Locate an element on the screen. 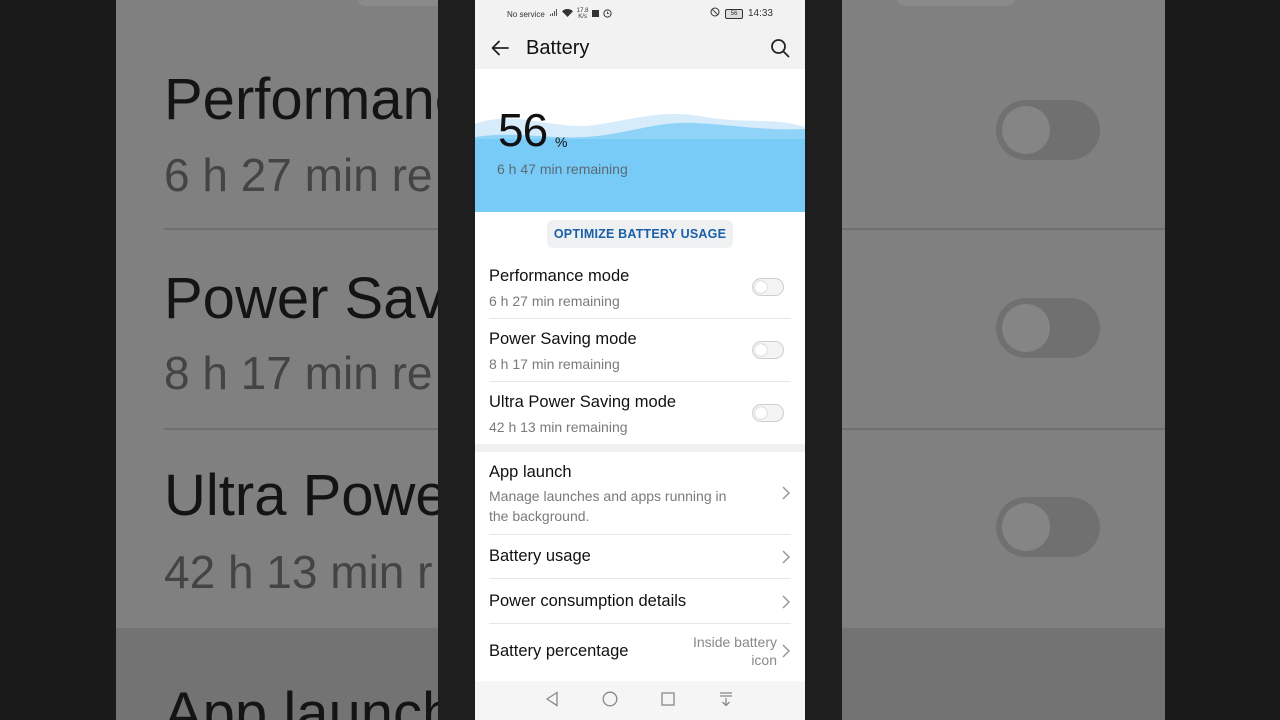 This screenshot has height=720, width=1280. alarm-icon is located at coordinates (608, 14).